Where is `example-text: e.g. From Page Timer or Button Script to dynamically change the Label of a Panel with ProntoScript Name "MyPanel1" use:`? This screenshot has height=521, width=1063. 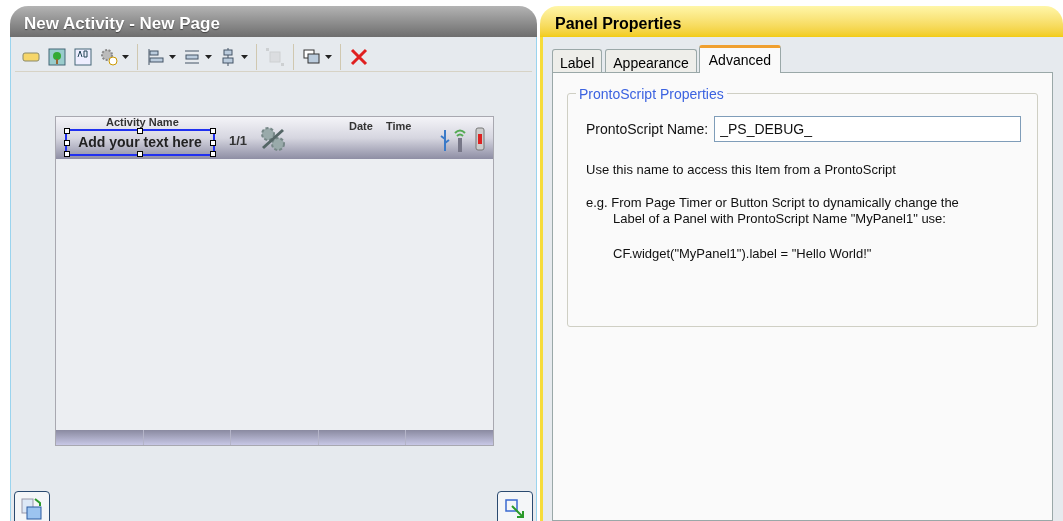
example-text: e.g. From Page Timer or Button Script to dynamically change the Label of a Panel with ProntoScript Name "MyPanel1" use: is located at coordinates (773, 210).